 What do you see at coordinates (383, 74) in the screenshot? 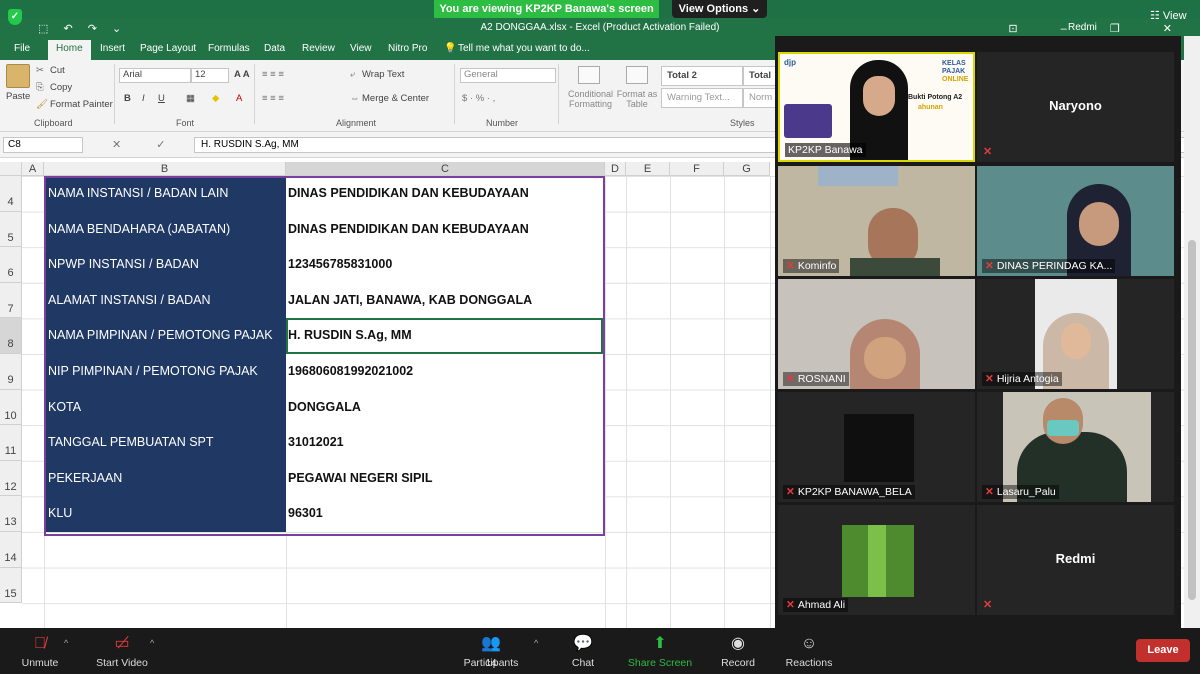
I see `wrap-text-button: Wrap Text` at bounding box center [383, 74].